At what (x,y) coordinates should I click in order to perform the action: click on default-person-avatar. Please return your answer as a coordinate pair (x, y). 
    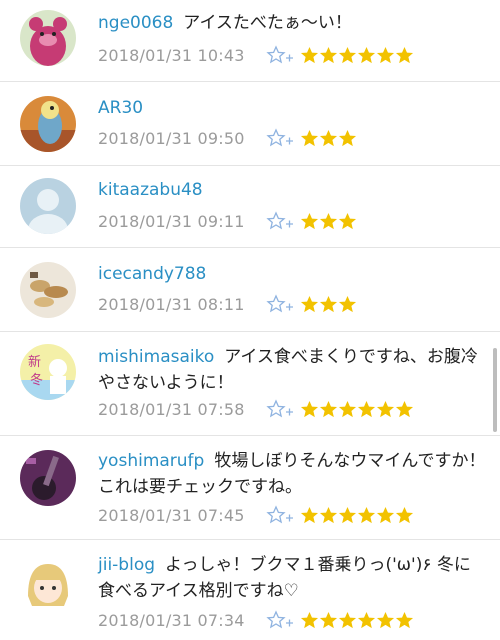
    Looking at the image, I should click on (48, 206).